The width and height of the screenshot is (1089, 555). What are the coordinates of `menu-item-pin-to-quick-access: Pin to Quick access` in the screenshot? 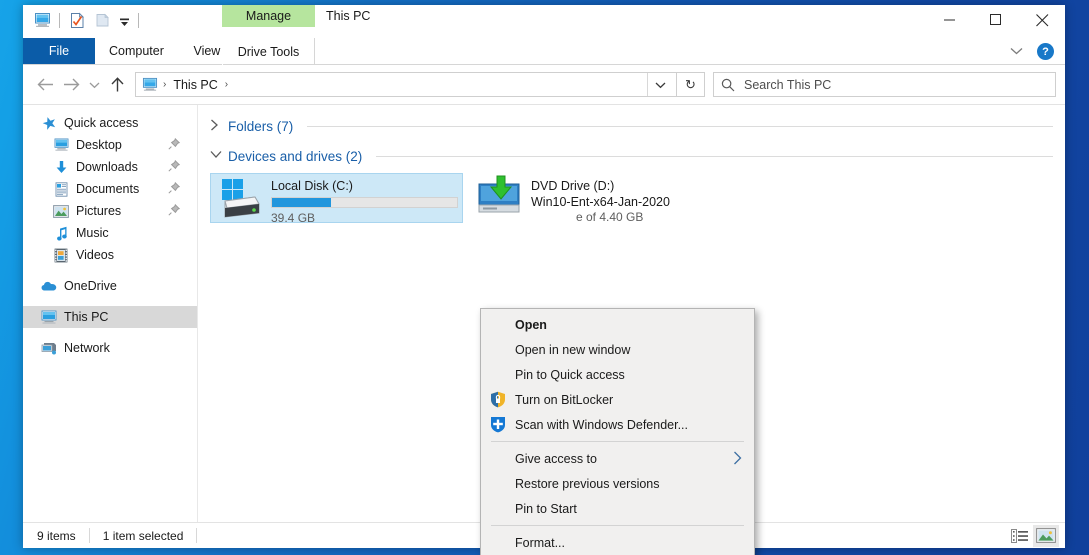 It's located at (617, 374).